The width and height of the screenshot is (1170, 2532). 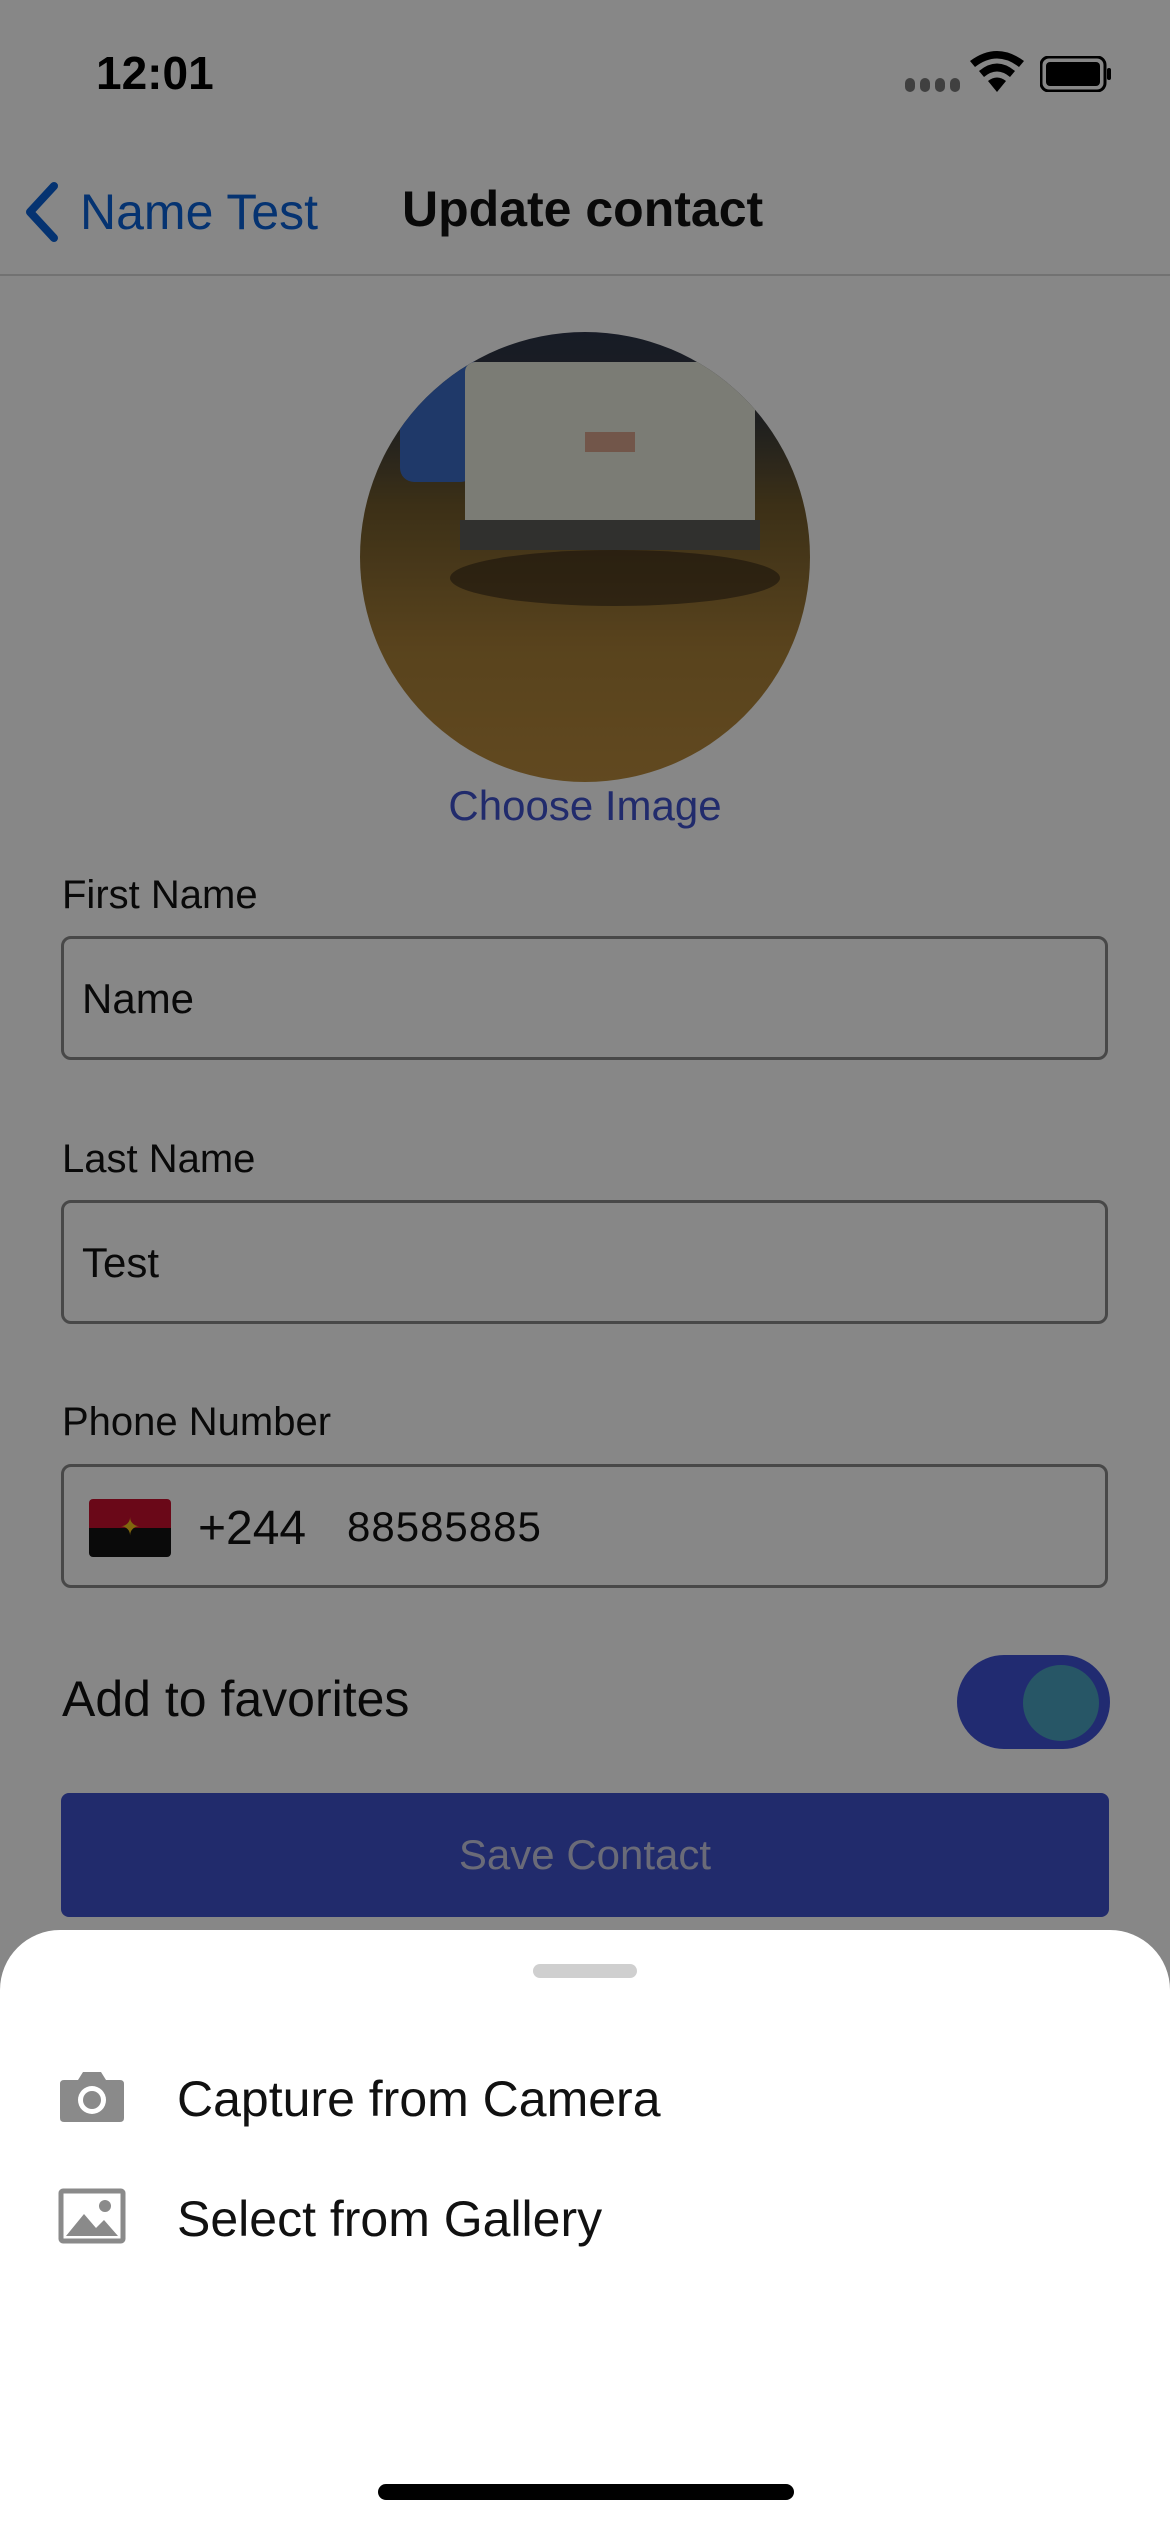 I want to click on sheet-drag-handle, so click(x=585, y=1971).